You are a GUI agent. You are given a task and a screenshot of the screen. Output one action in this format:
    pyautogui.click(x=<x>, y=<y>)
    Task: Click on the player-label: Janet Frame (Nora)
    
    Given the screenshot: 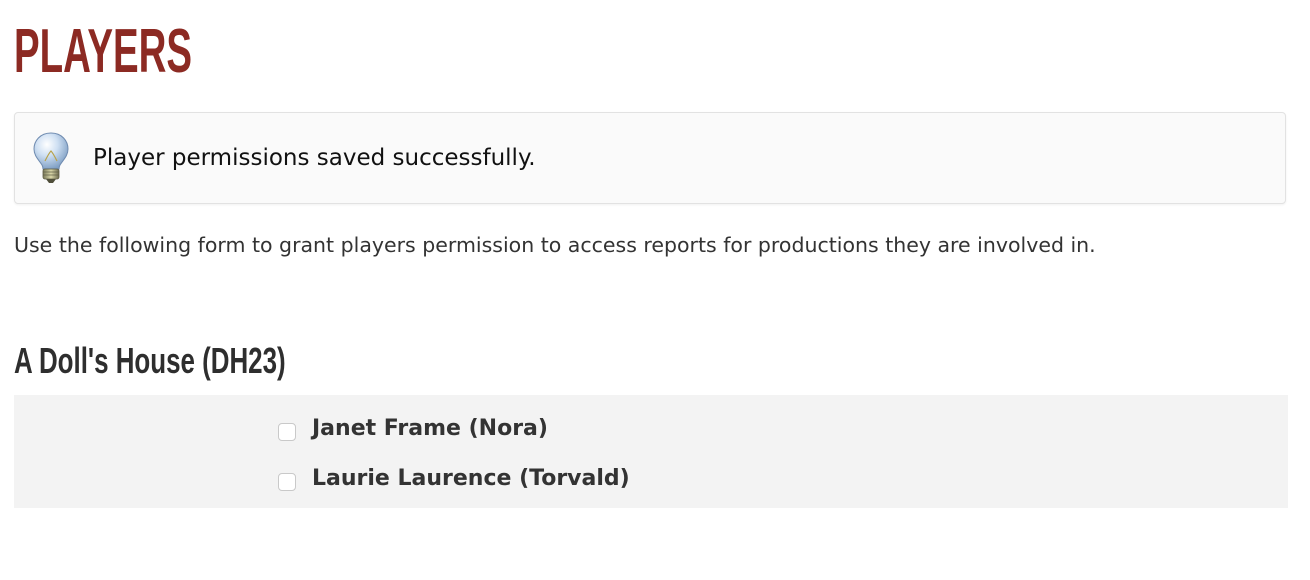 What is the action you would take?
    pyautogui.click(x=430, y=429)
    